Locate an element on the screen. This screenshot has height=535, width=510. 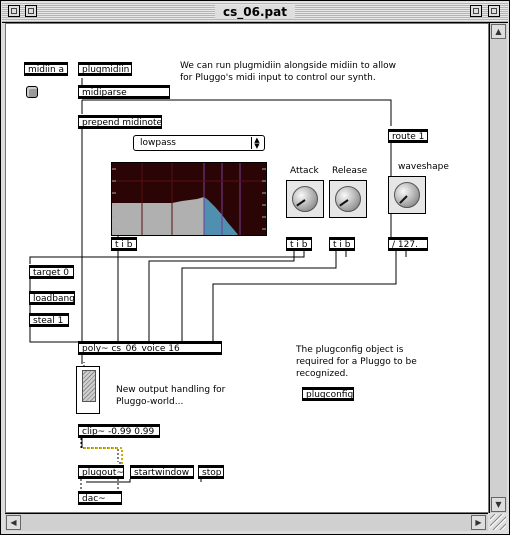
divide-127-object: / 127. is located at coordinates (408, 244).